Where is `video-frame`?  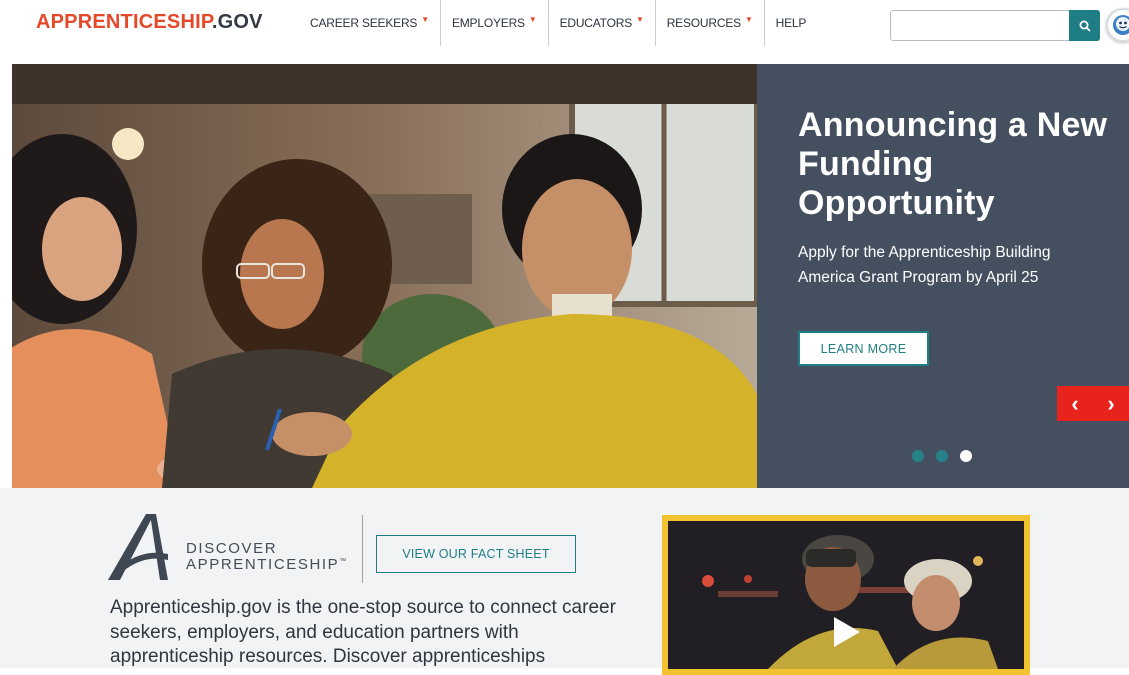 video-frame is located at coordinates (846, 595).